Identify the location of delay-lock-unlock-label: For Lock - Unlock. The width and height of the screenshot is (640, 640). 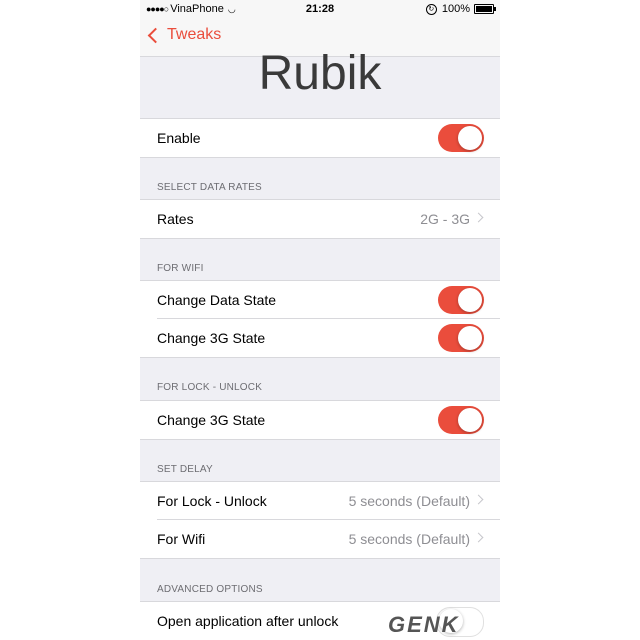
(212, 501).